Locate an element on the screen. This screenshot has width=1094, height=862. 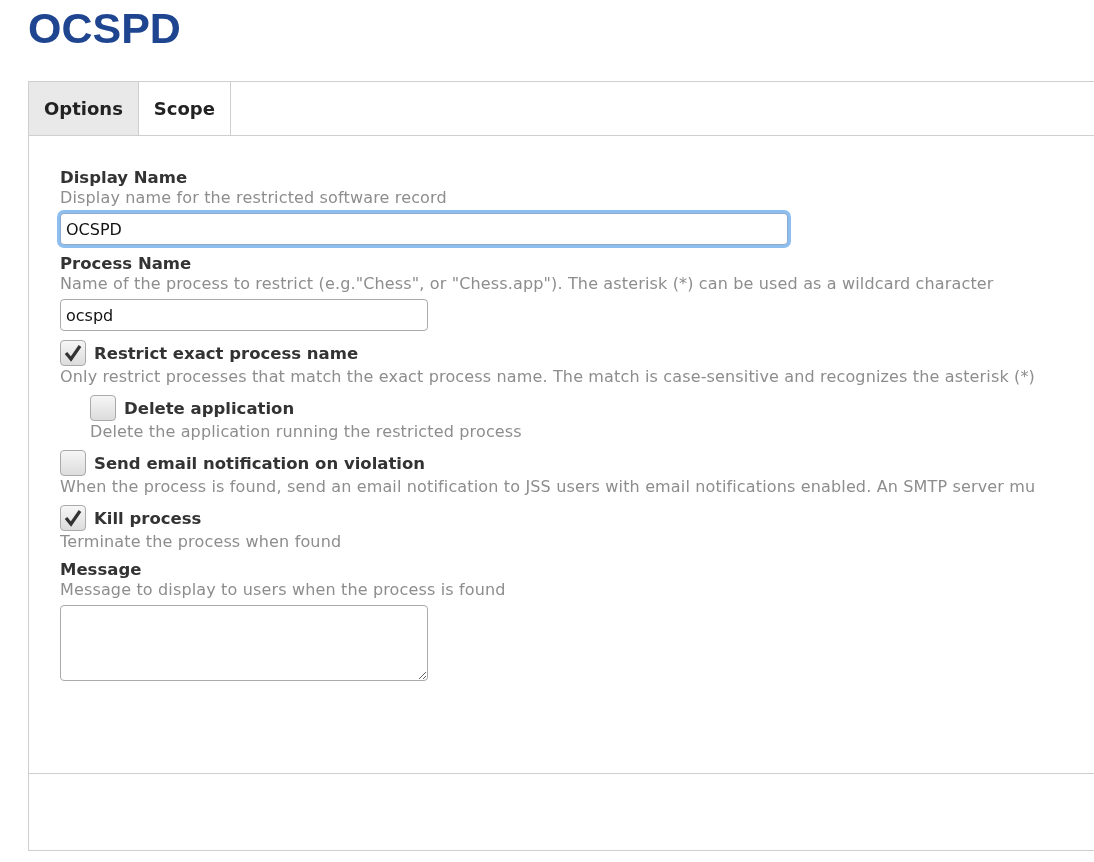
field-hint: Display name for the restricted software record is located at coordinates (254, 197).